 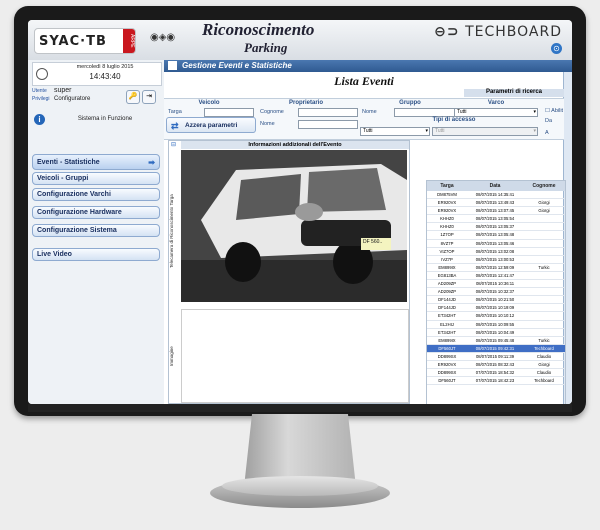 What do you see at coordinates (151, 162) in the screenshot?
I see `arrow-right-icon: ➡` at bounding box center [151, 162].